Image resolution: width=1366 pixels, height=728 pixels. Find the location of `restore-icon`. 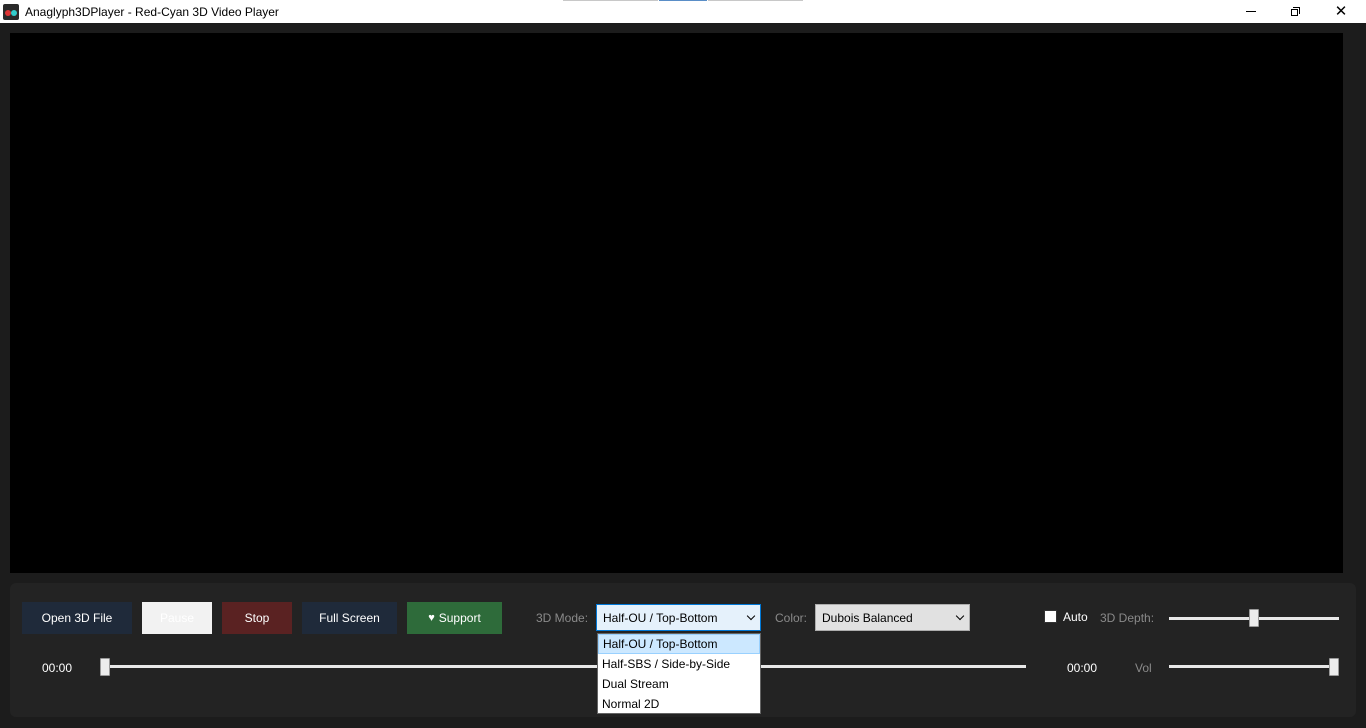

restore-icon is located at coordinates (1295, 11).